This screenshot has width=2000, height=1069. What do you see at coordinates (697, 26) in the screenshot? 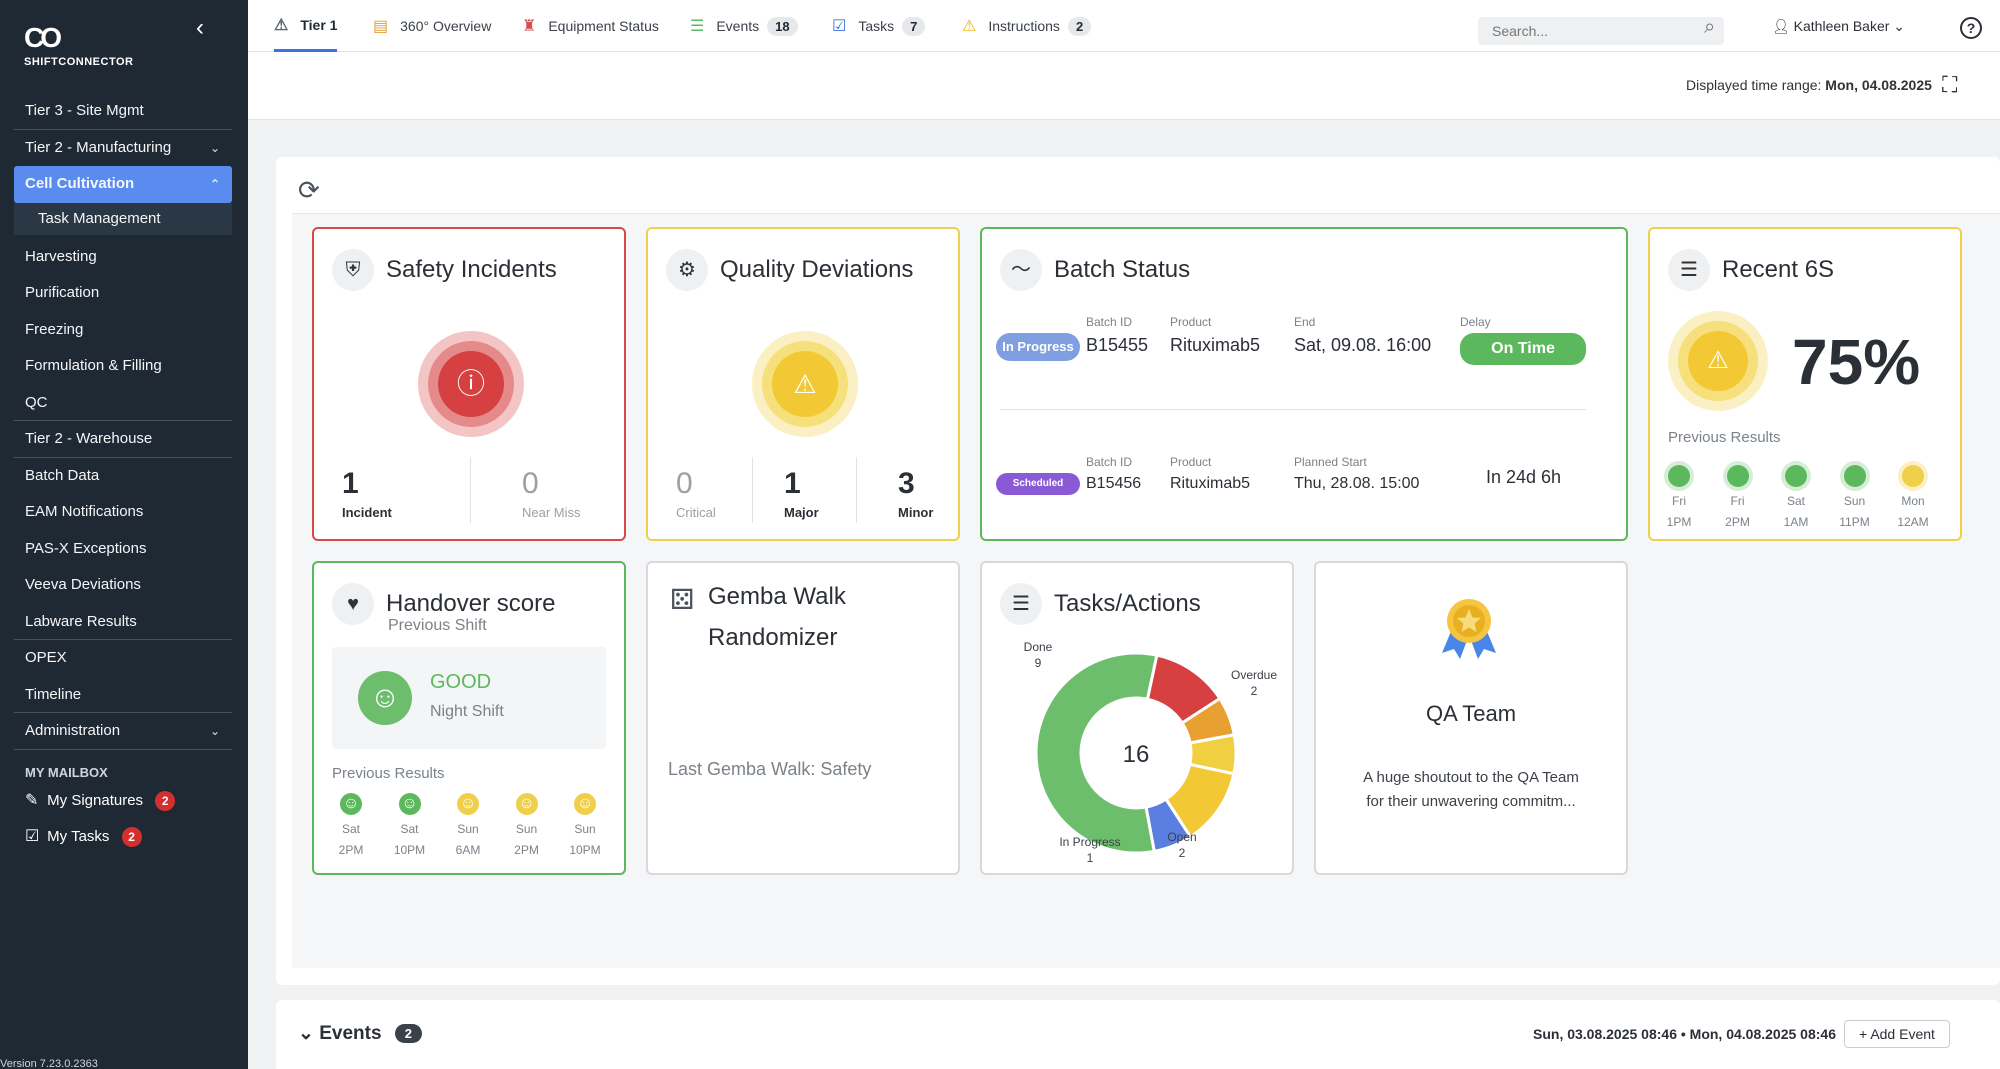
I see `list-icon: ☰` at bounding box center [697, 26].